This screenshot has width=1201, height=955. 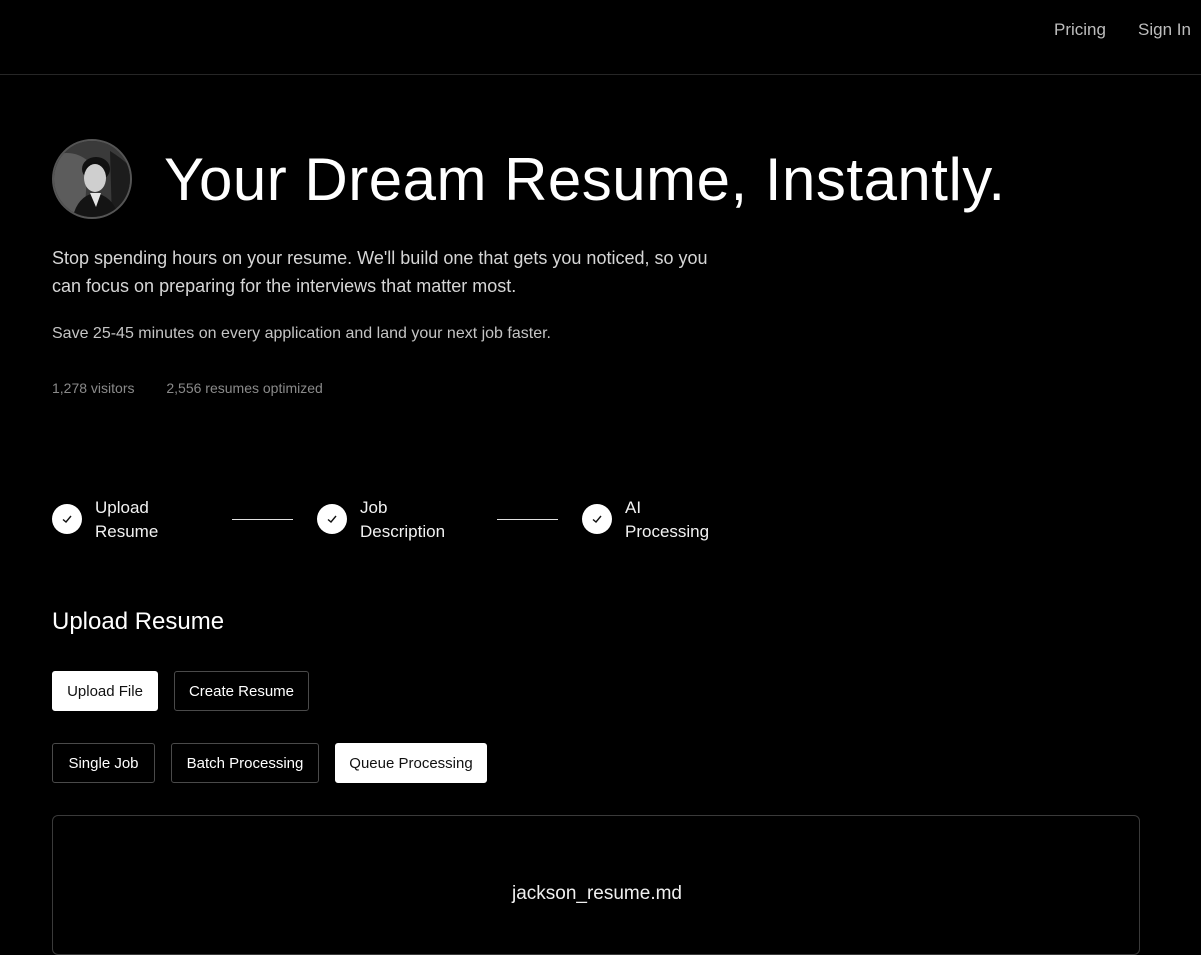 I want to click on avatar, so click(x=92, y=179).